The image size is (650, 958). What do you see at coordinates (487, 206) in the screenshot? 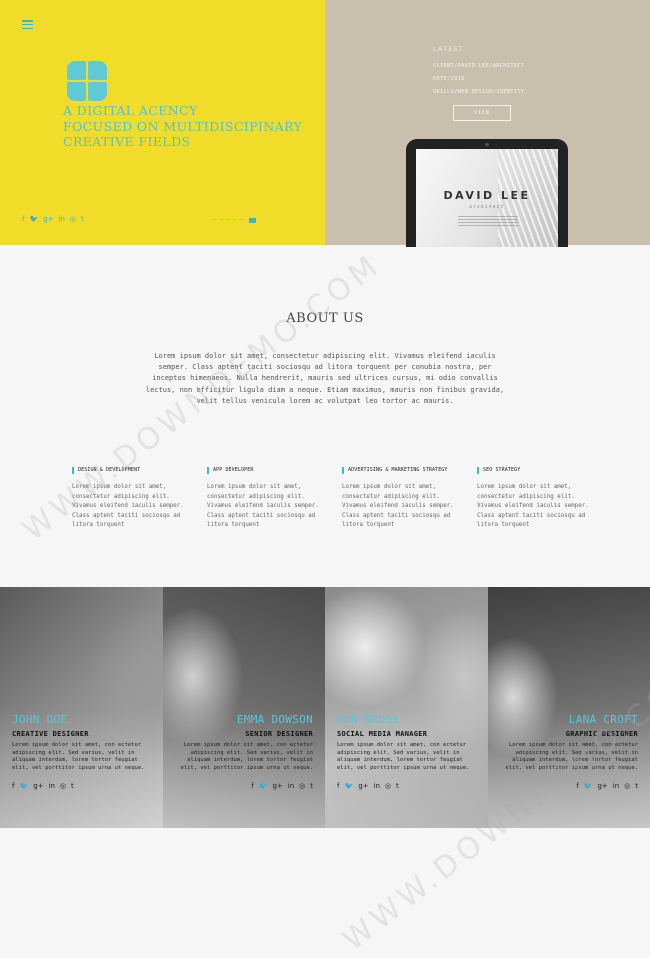
I see `tablet-subtitle: architect` at bounding box center [487, 206].